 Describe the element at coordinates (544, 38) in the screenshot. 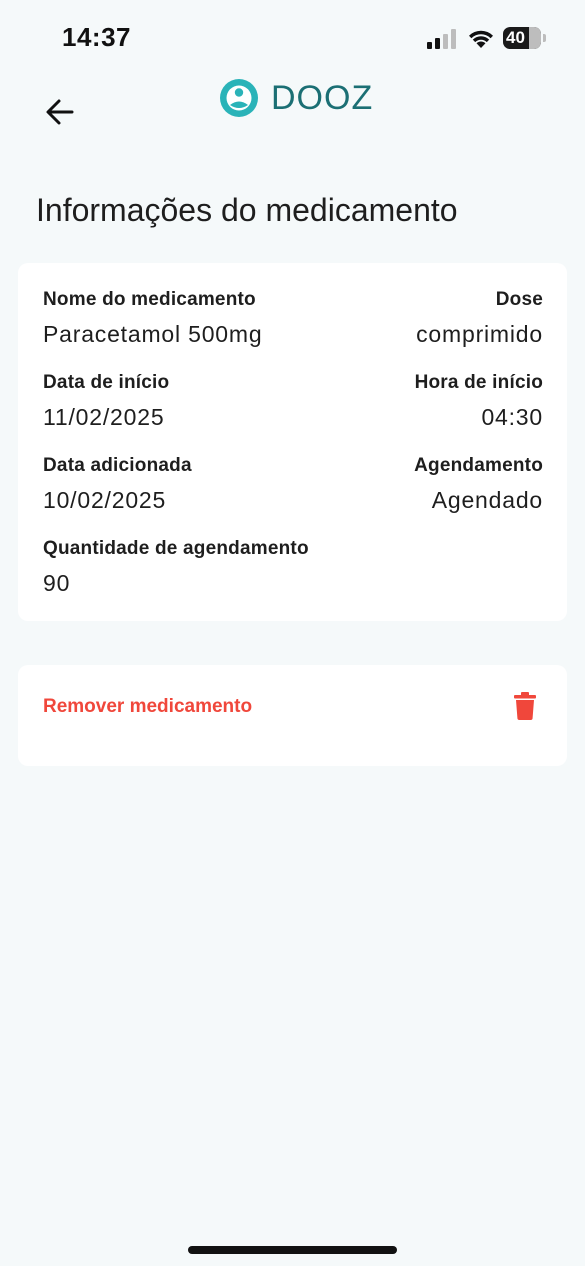

I see `battery-cap` at that location.